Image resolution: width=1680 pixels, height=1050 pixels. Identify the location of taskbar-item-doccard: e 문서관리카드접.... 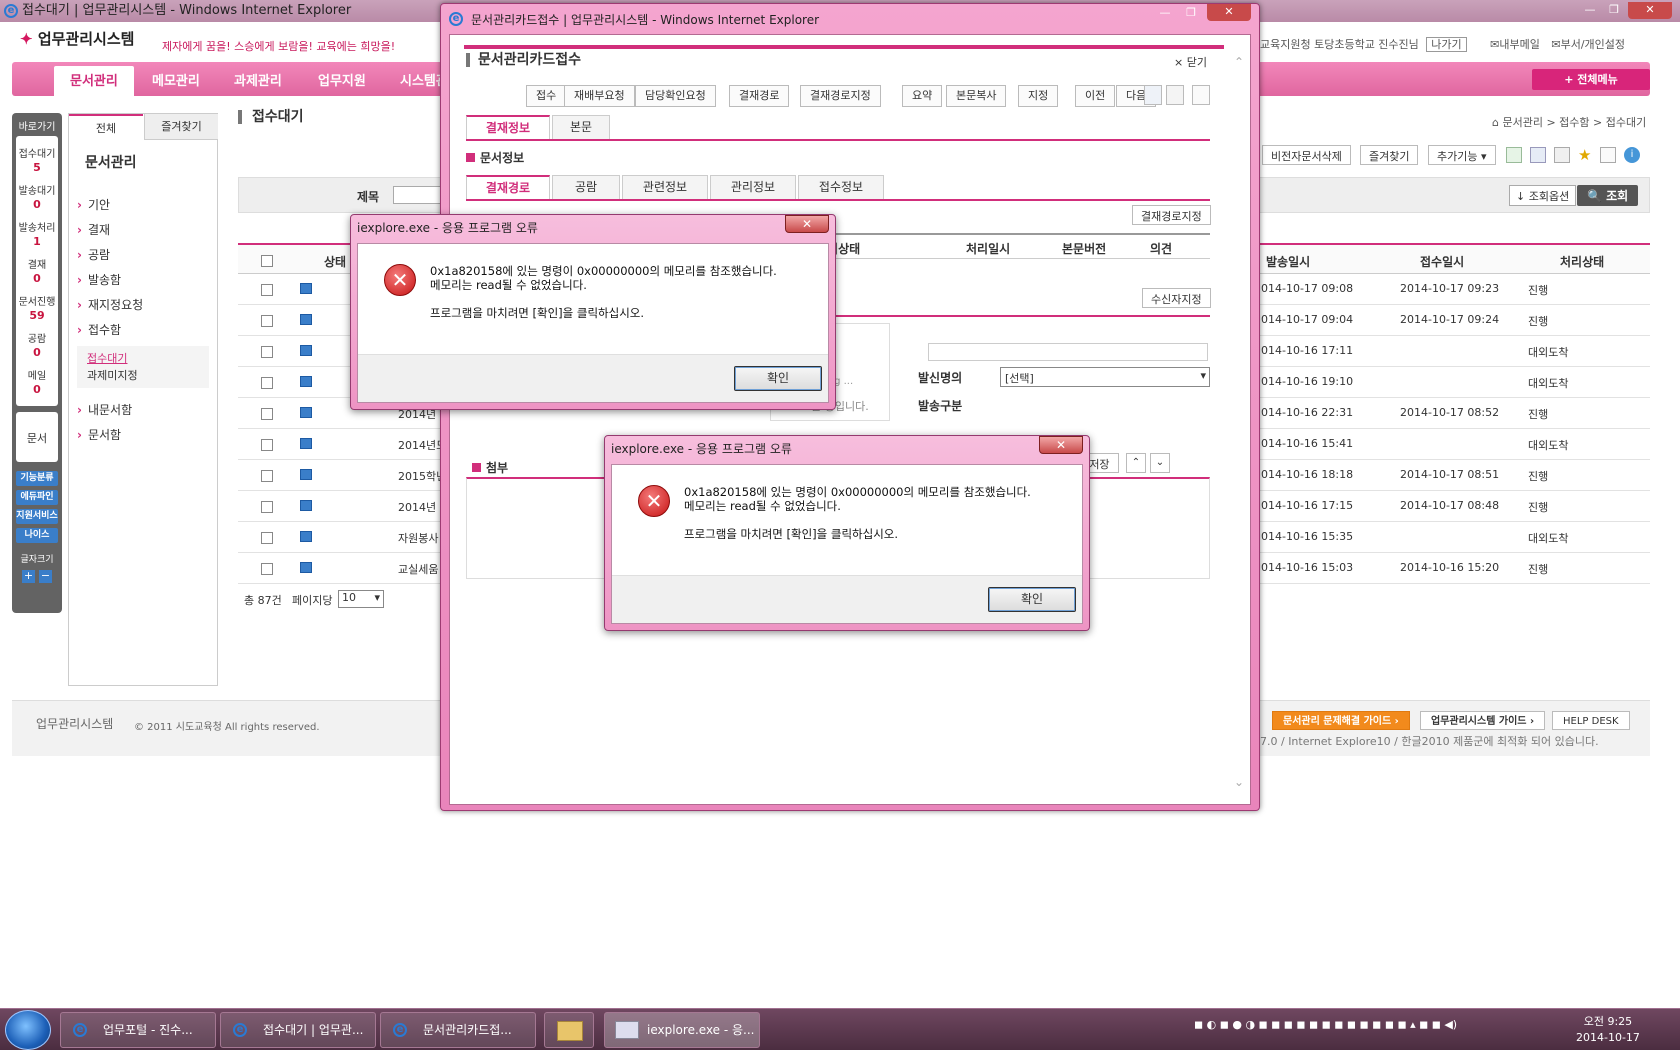
(458, 1030).